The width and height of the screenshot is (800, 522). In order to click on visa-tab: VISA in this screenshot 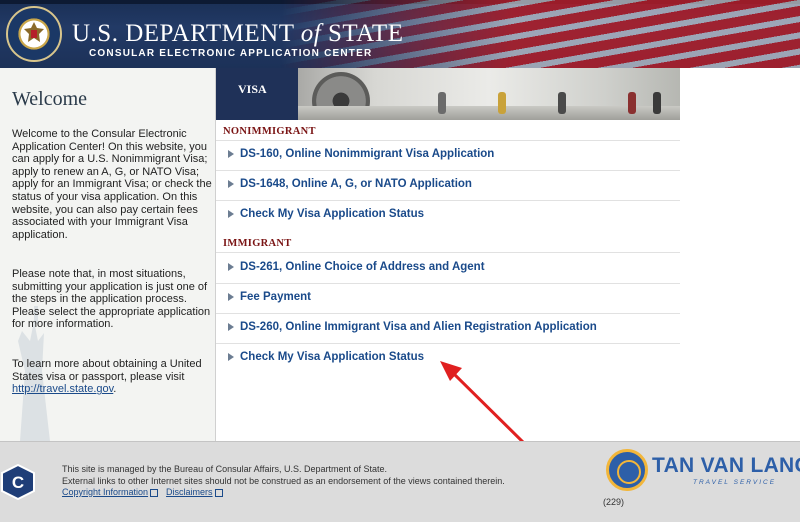, I will do `click(257, 94)`.